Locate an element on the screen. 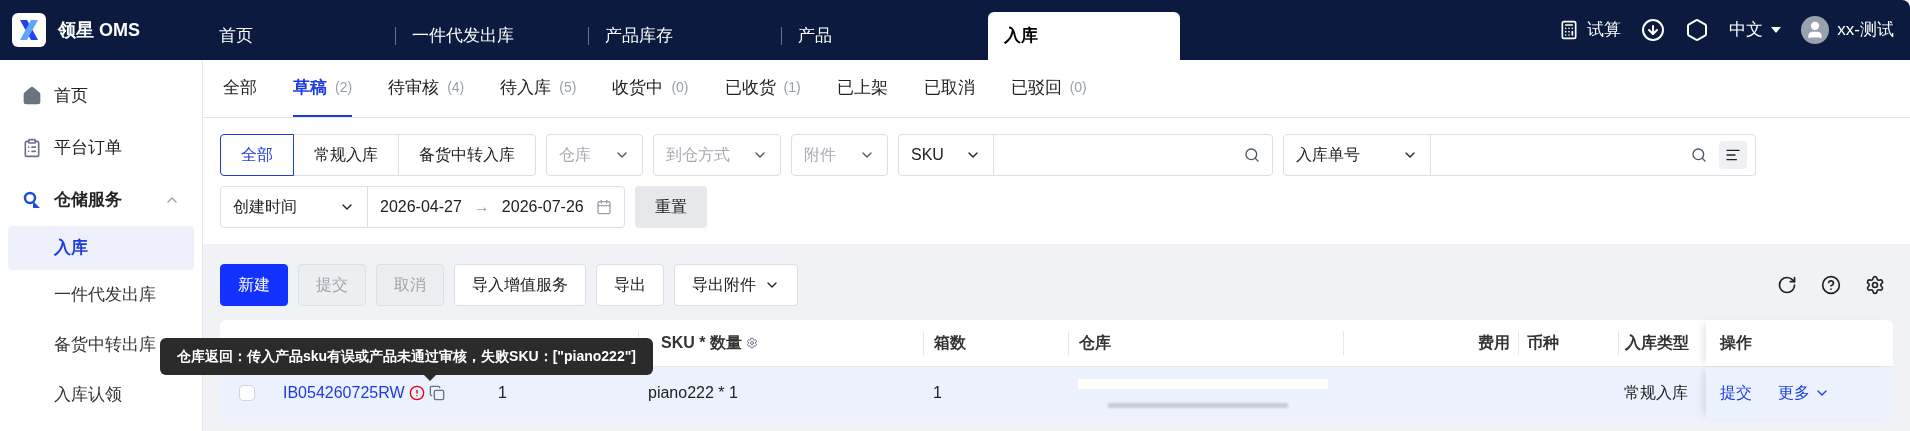 Image resolution: width=1910 pixels, height=431 pixels. tooltip-arrow is located at coordinates (430, 378).